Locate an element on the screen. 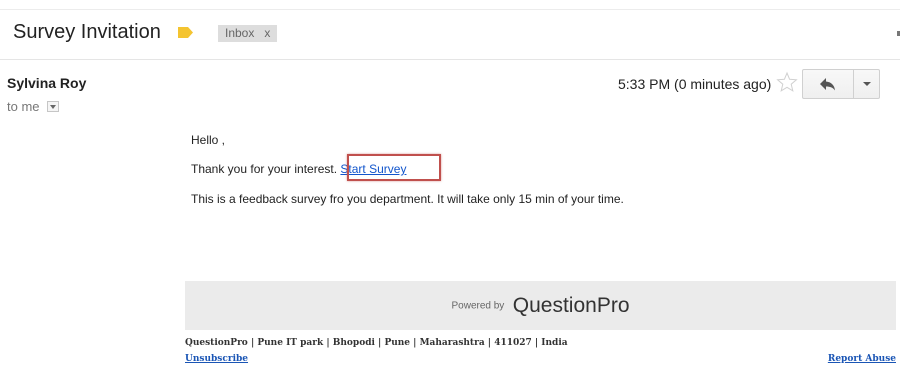 This screenshot has width=900, height=373. unsubscribe-link: Unsubscribe is located at coordinates (216, 359).